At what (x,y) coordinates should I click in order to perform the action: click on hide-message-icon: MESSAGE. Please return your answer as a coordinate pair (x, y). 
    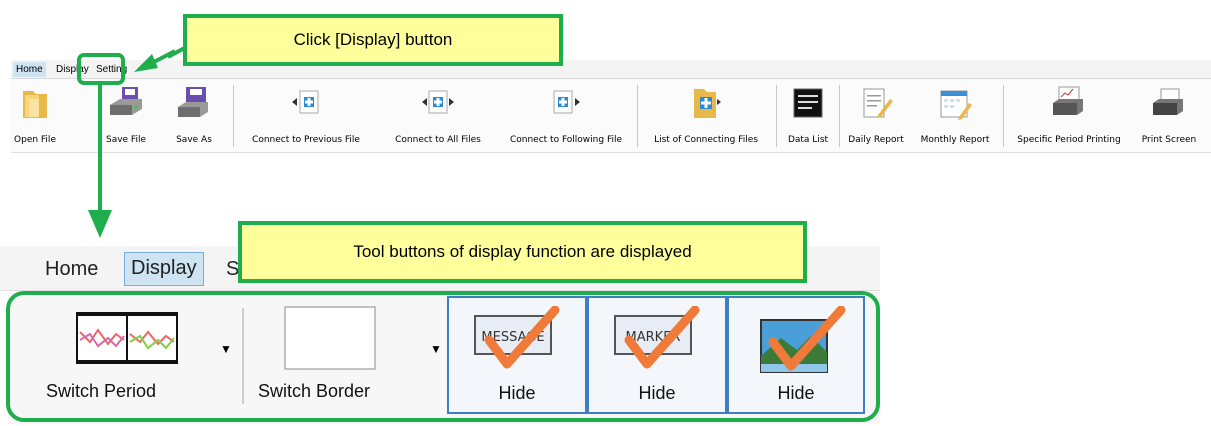
    Looking at the image, I should click on (517, 337).